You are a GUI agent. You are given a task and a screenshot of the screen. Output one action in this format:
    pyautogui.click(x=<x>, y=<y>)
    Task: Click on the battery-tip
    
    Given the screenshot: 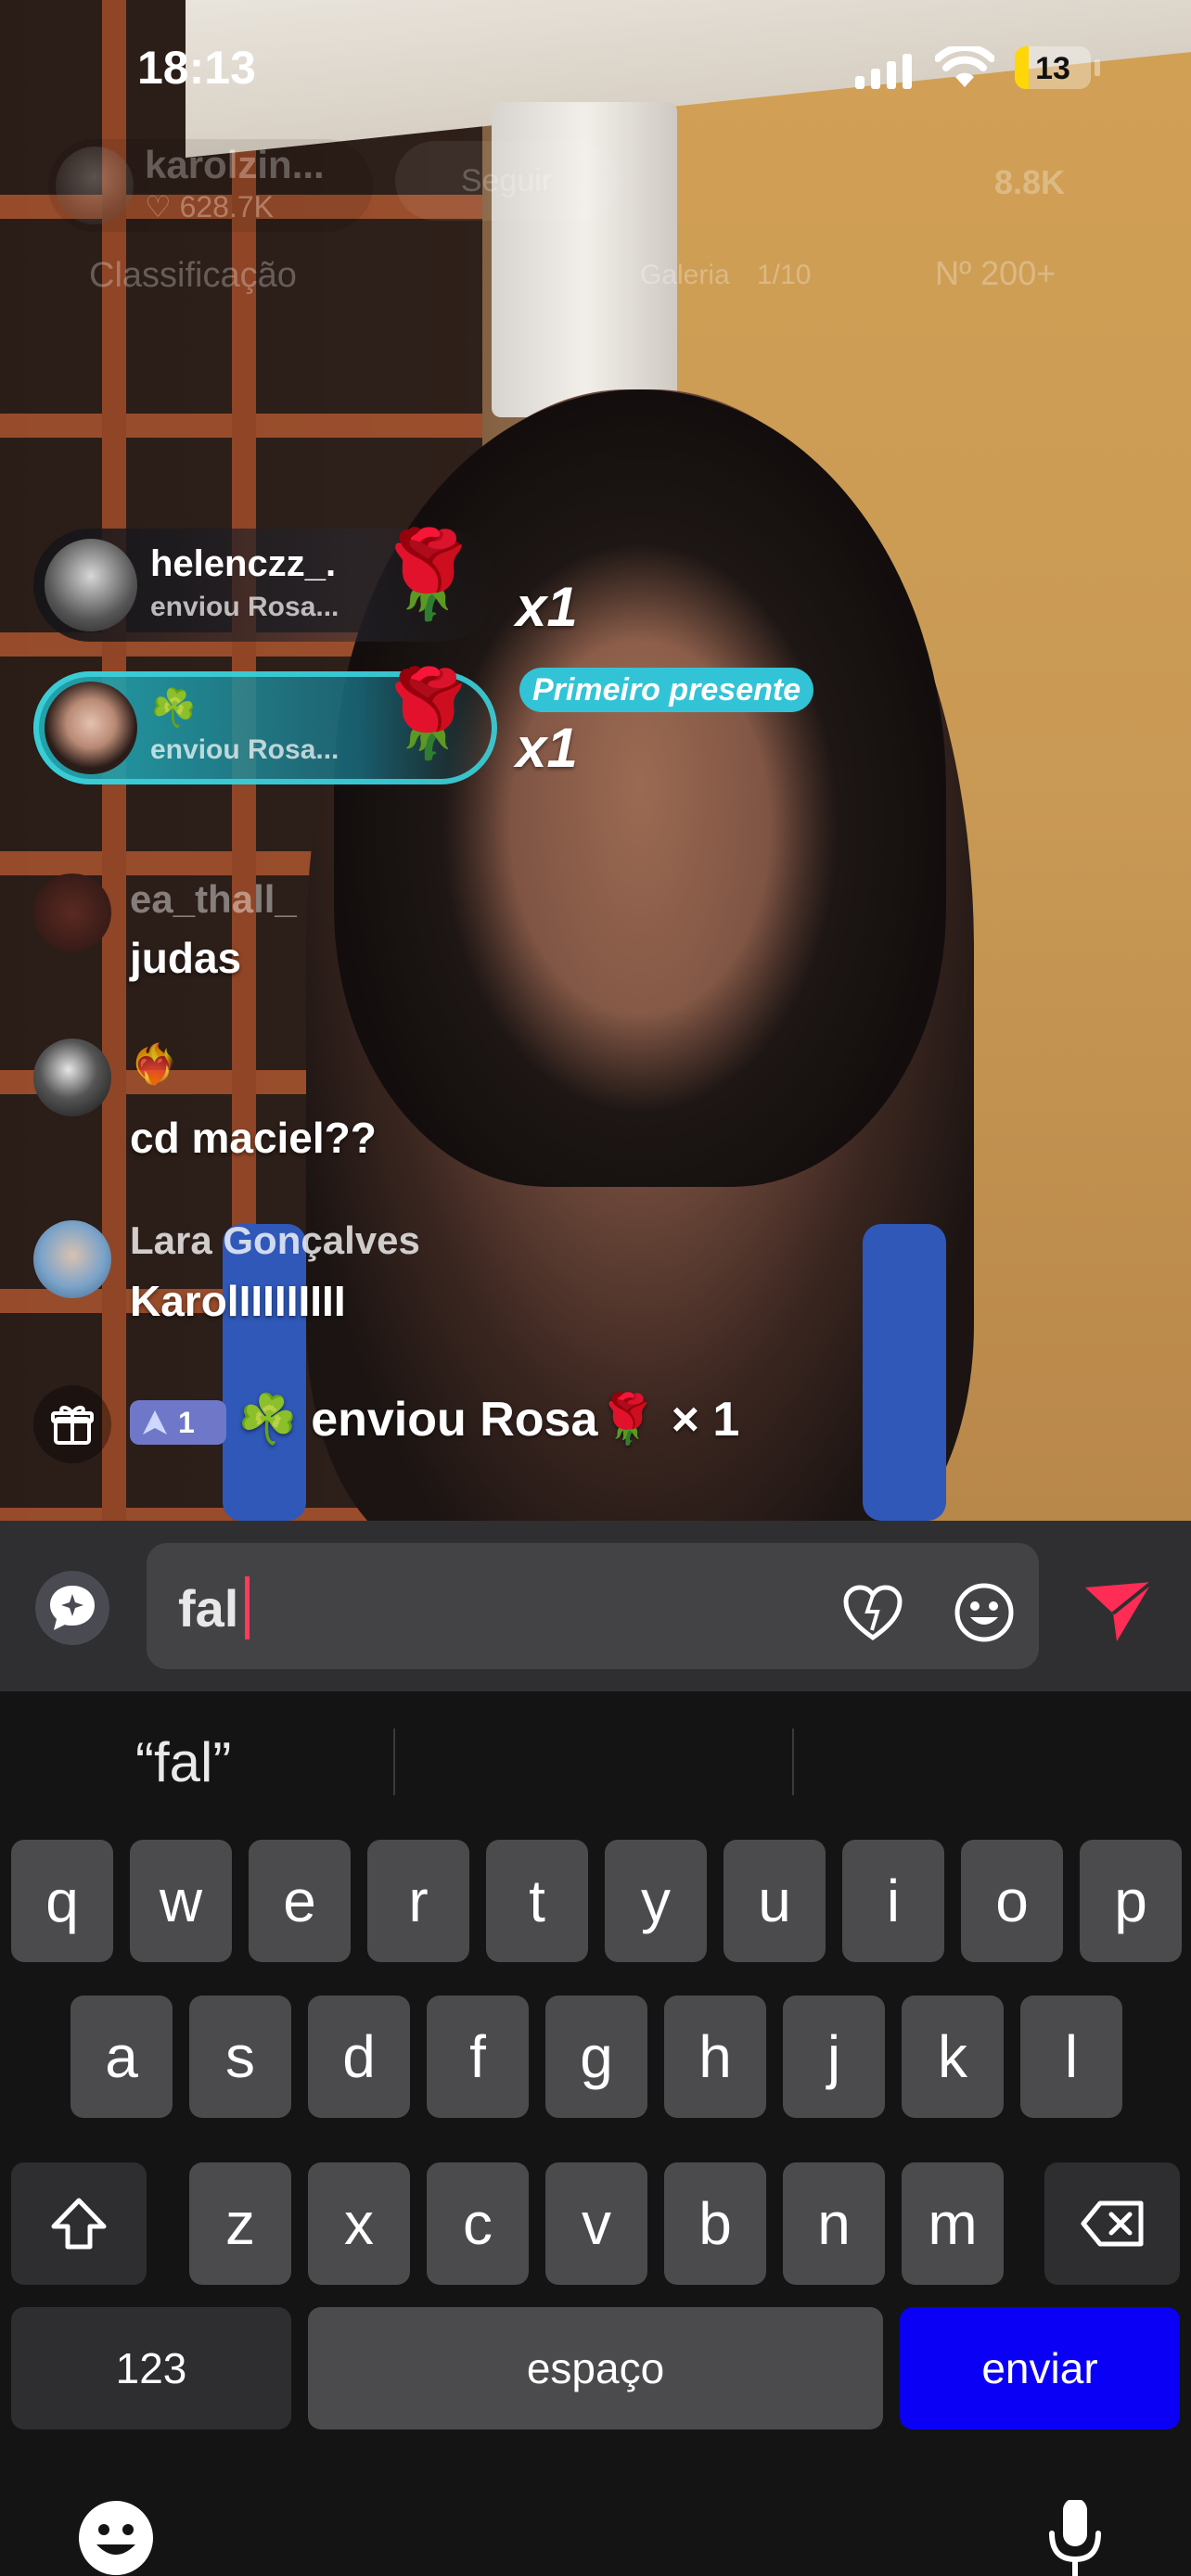 What is the action you would take?
    pyautogui.click(x=1097, y=67)
    